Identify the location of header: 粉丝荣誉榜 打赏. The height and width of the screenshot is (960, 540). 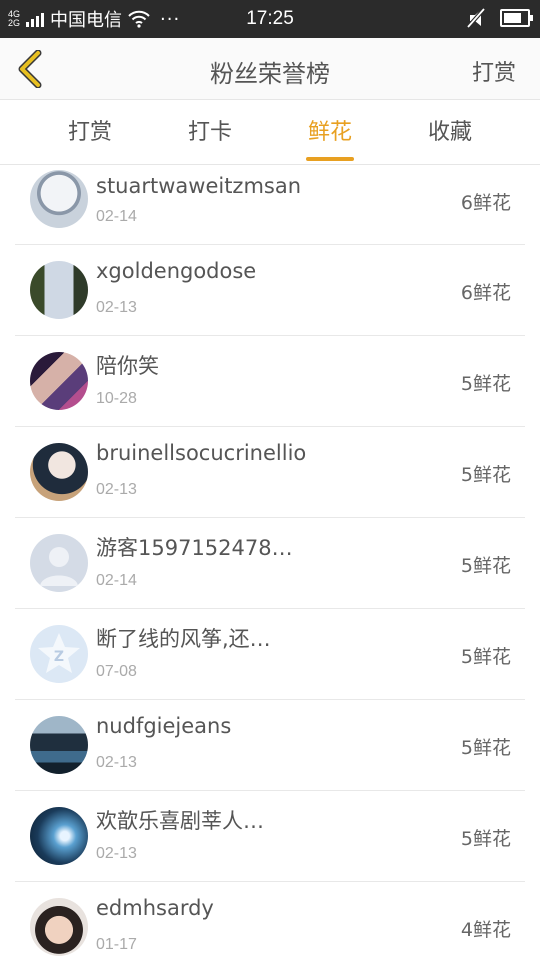
(270, 69).